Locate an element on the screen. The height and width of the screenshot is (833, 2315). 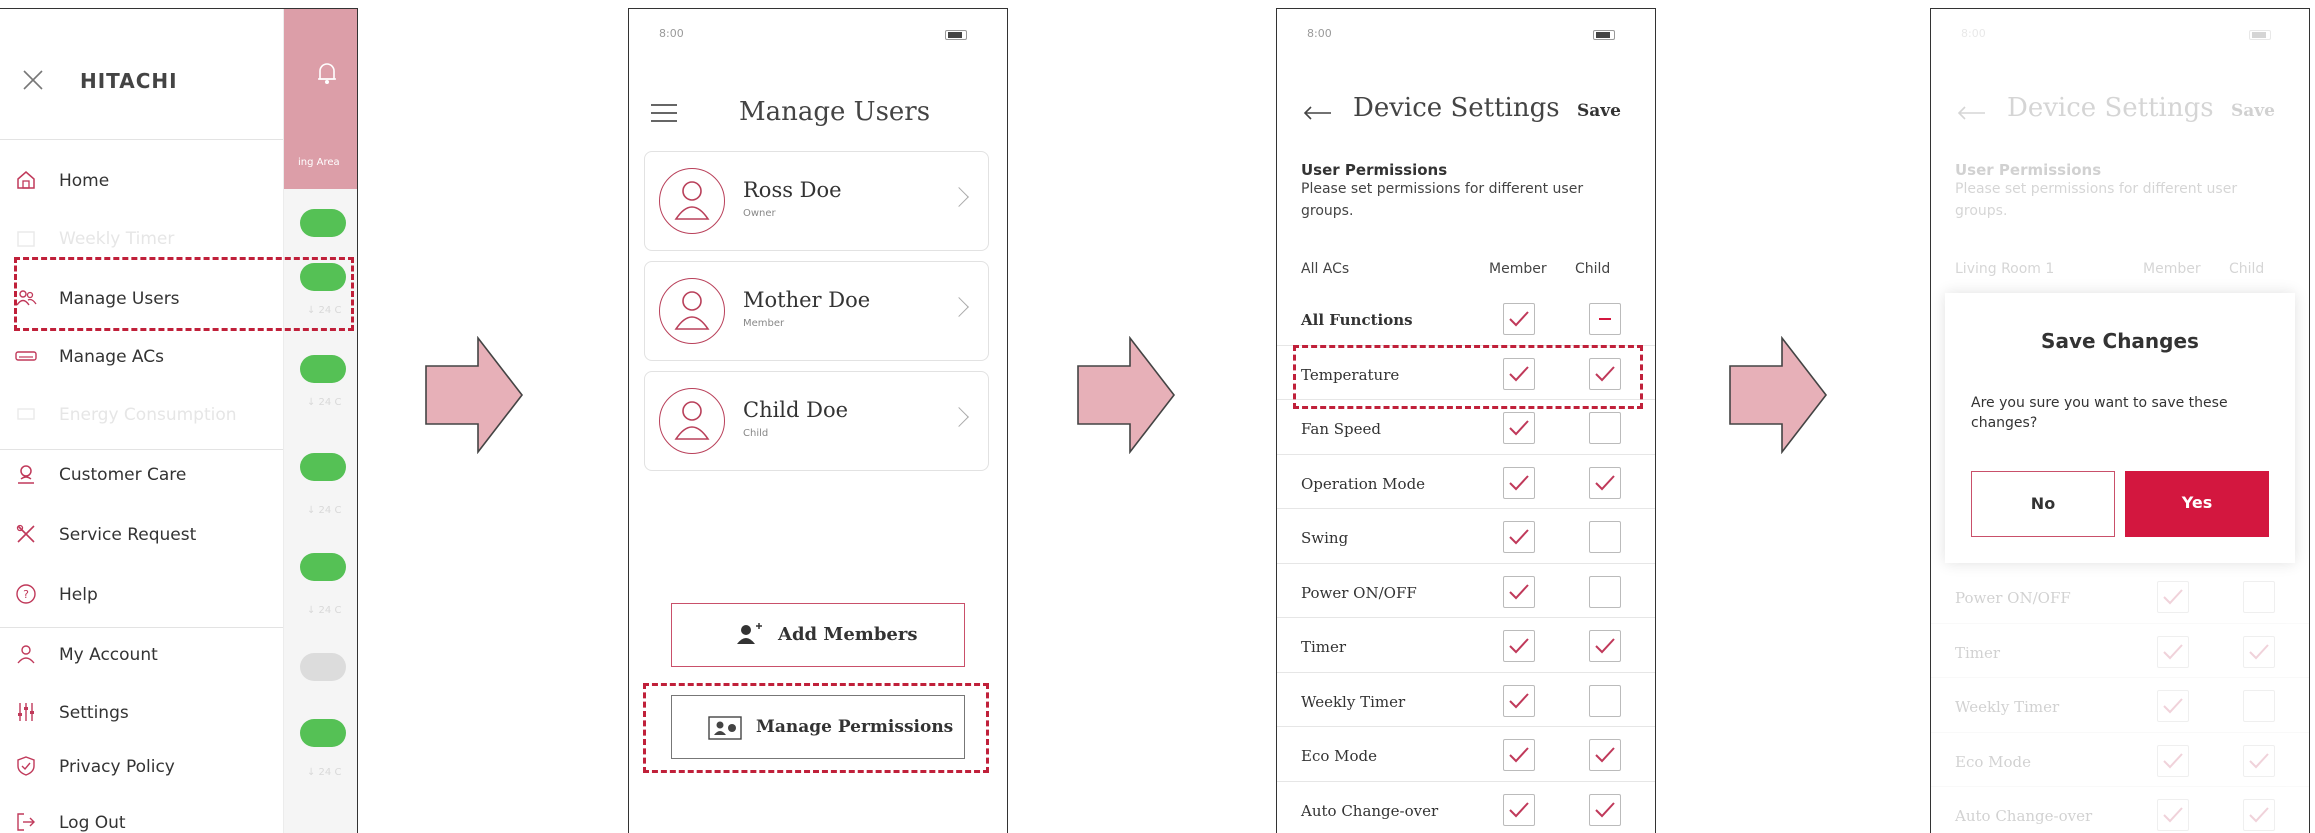
menu-item-privacy-policy: Privacy Policy is located at coordinates (135, 767).